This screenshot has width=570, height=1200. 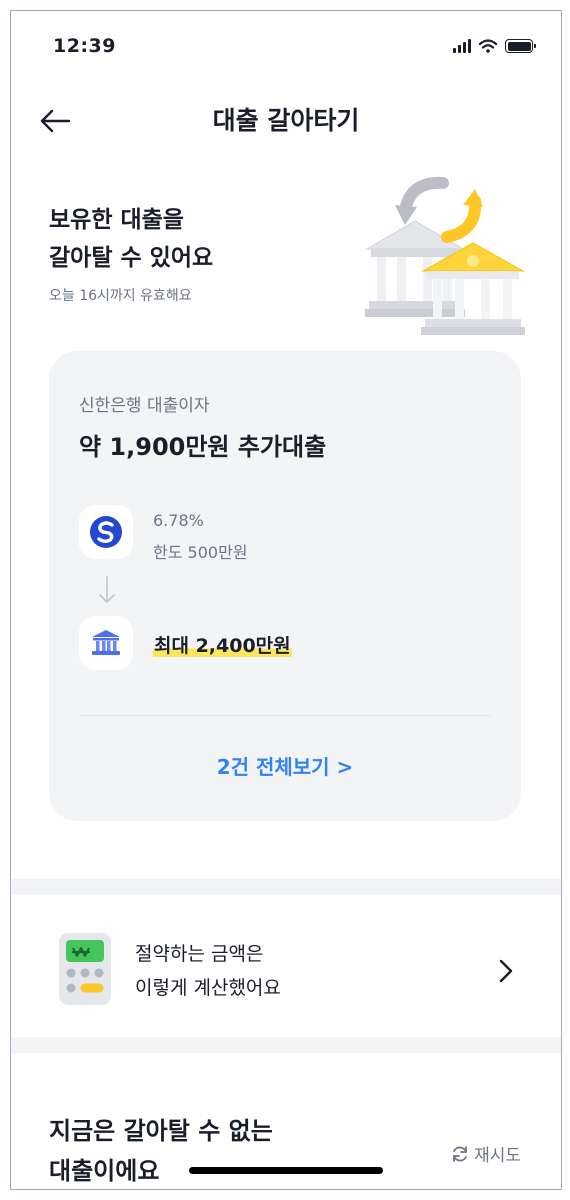 I want to click on bank-switch-illustration, so click(x=445, y=255).